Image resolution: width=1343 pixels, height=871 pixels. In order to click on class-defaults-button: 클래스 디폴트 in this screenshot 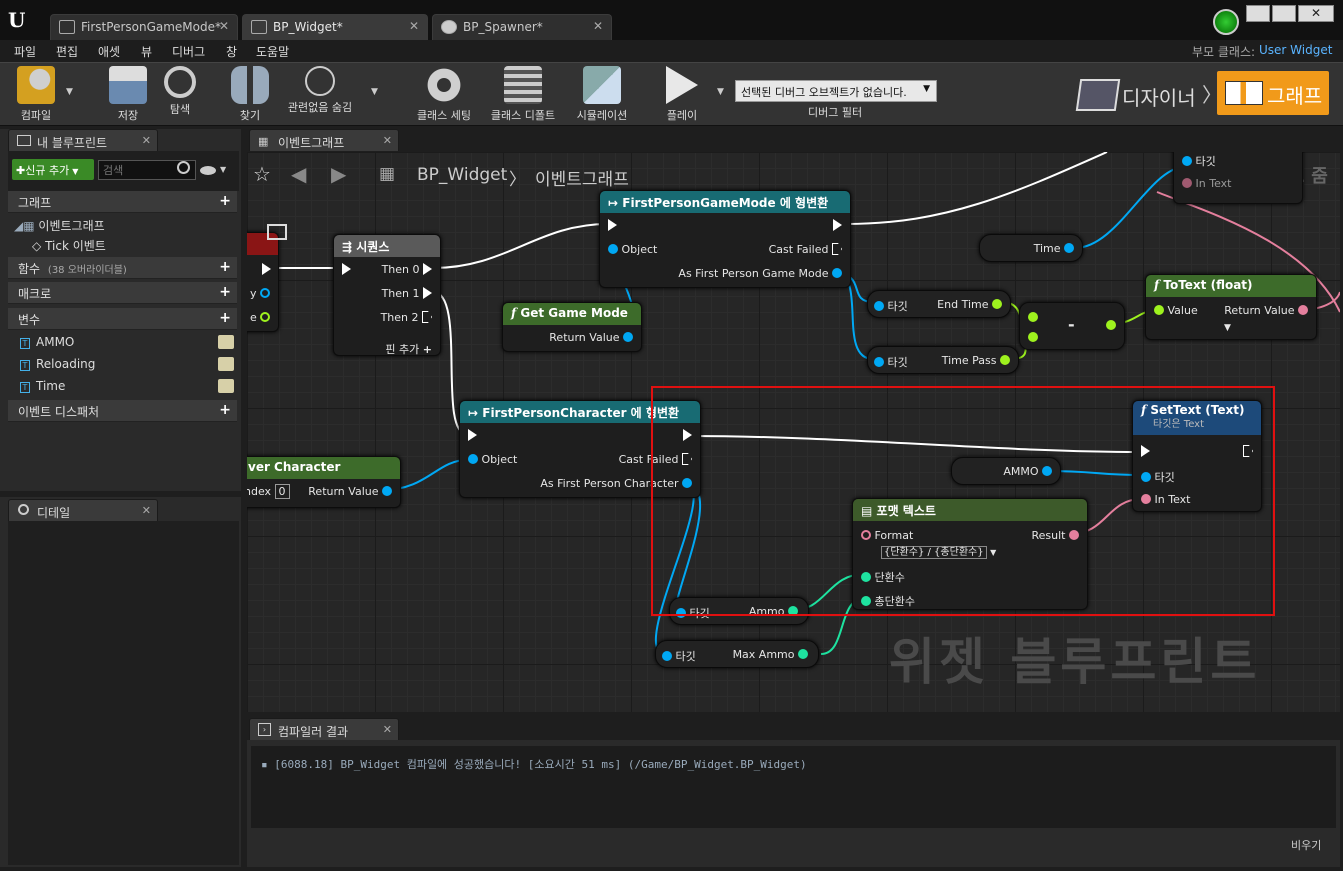, I will do `click(523, 94)`.